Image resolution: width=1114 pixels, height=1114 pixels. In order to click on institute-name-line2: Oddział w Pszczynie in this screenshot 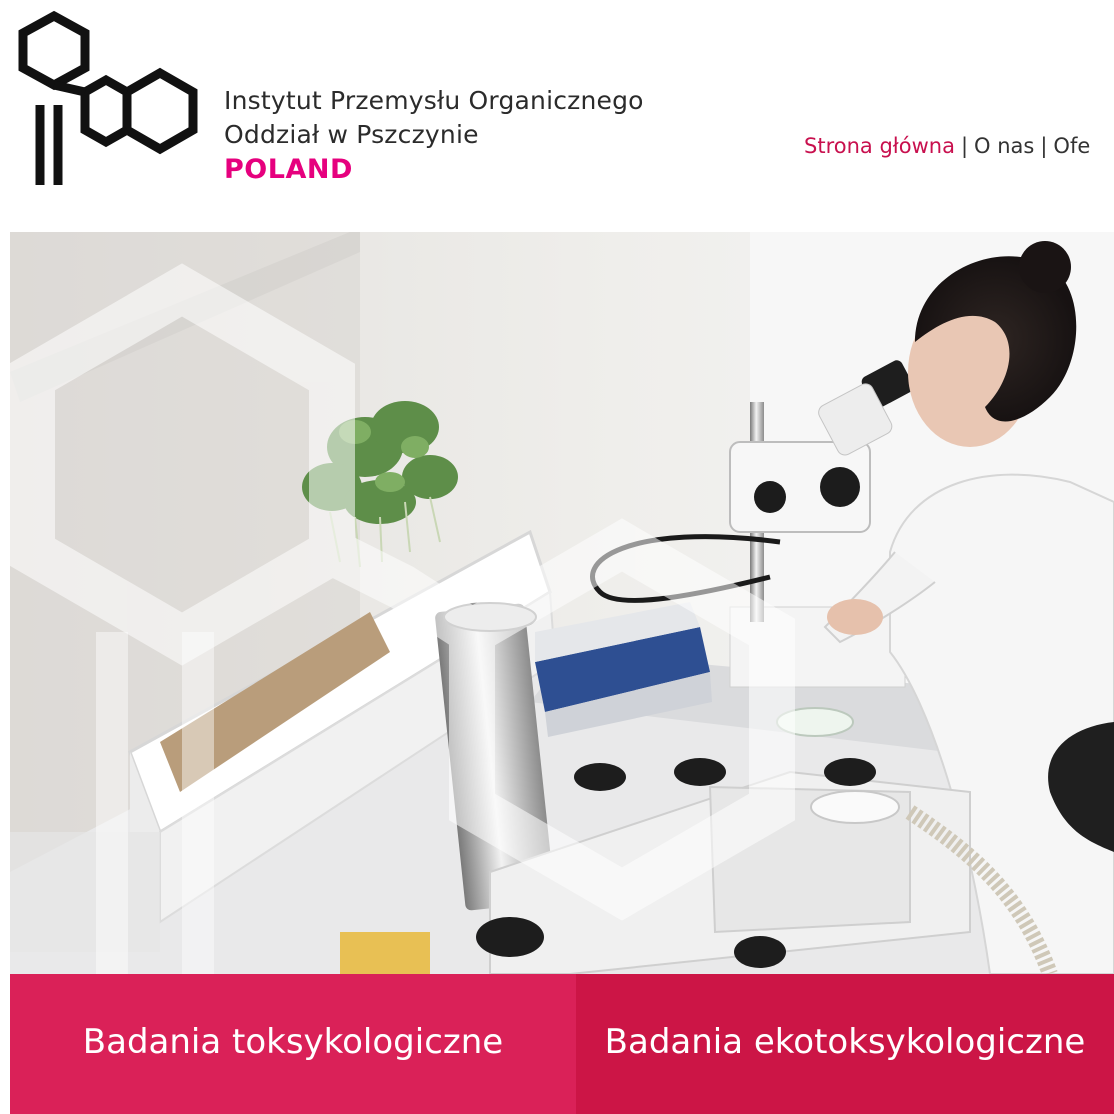, I will do `click(351, 134)`.